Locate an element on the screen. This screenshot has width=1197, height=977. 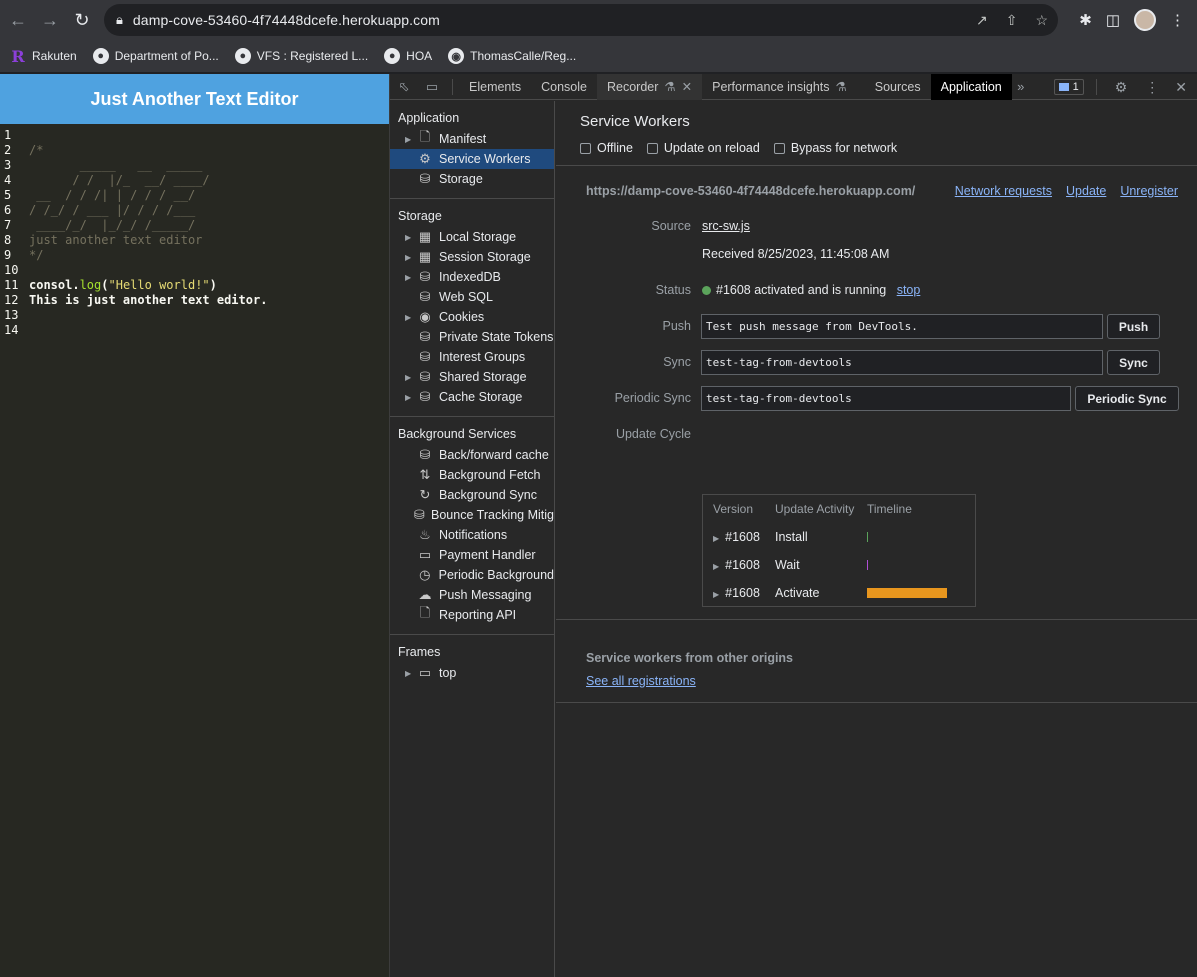
push-button: Push is located at coordinates (1133, 326).